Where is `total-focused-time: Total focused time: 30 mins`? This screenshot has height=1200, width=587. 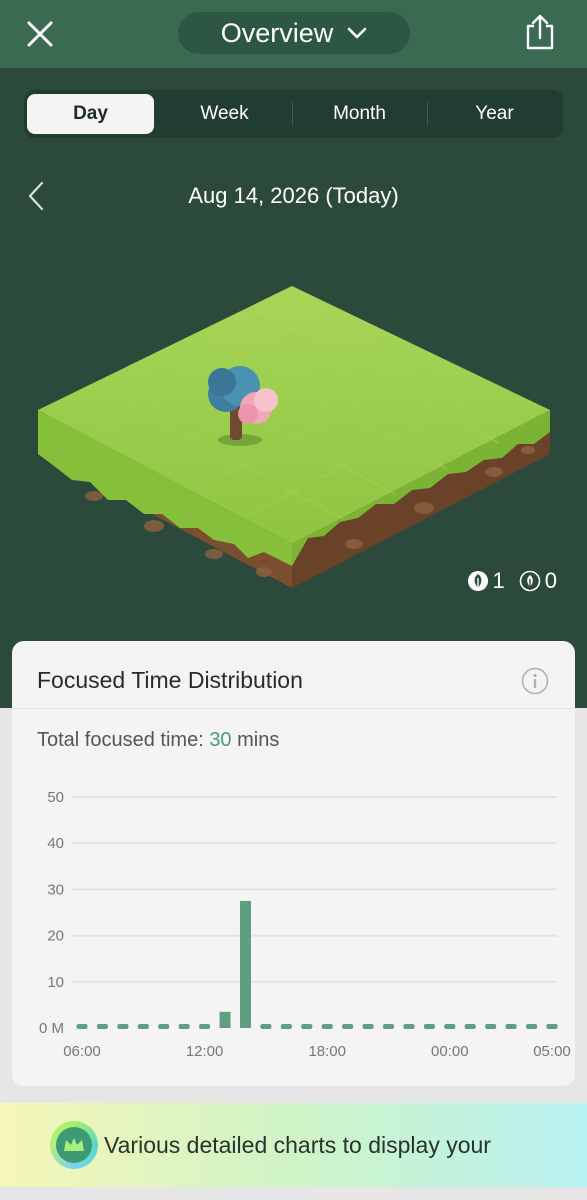
total-focused-time: Total focused time: 30 mins is located at coordinates (158, 740).